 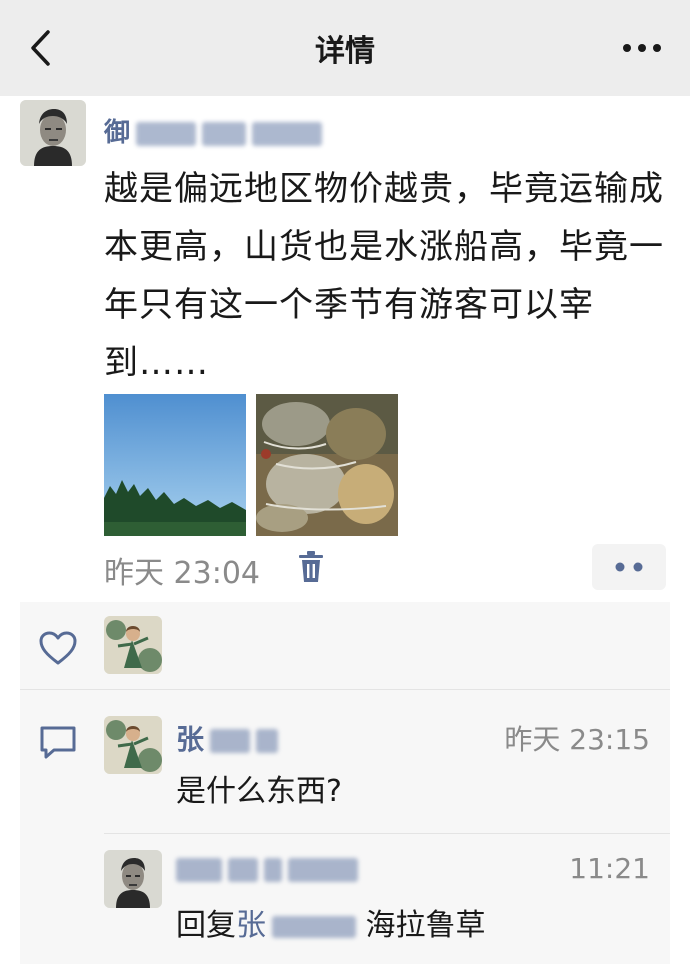 What do you see at coordinates (345, 646) in the screenshot?
I see `likes-row` at bounding box center [345, 646].